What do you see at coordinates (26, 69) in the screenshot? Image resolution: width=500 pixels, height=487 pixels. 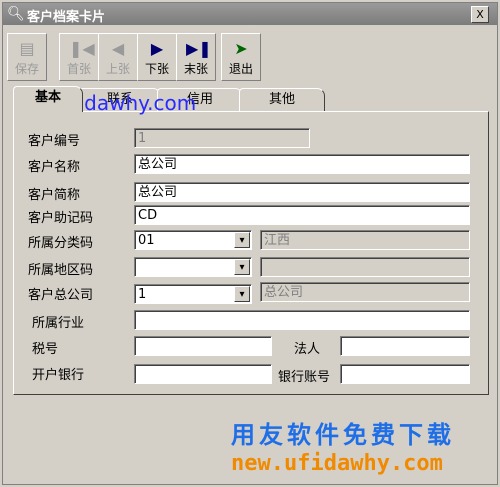 I see `save-label: 保存` at bounding box center [26, 69].